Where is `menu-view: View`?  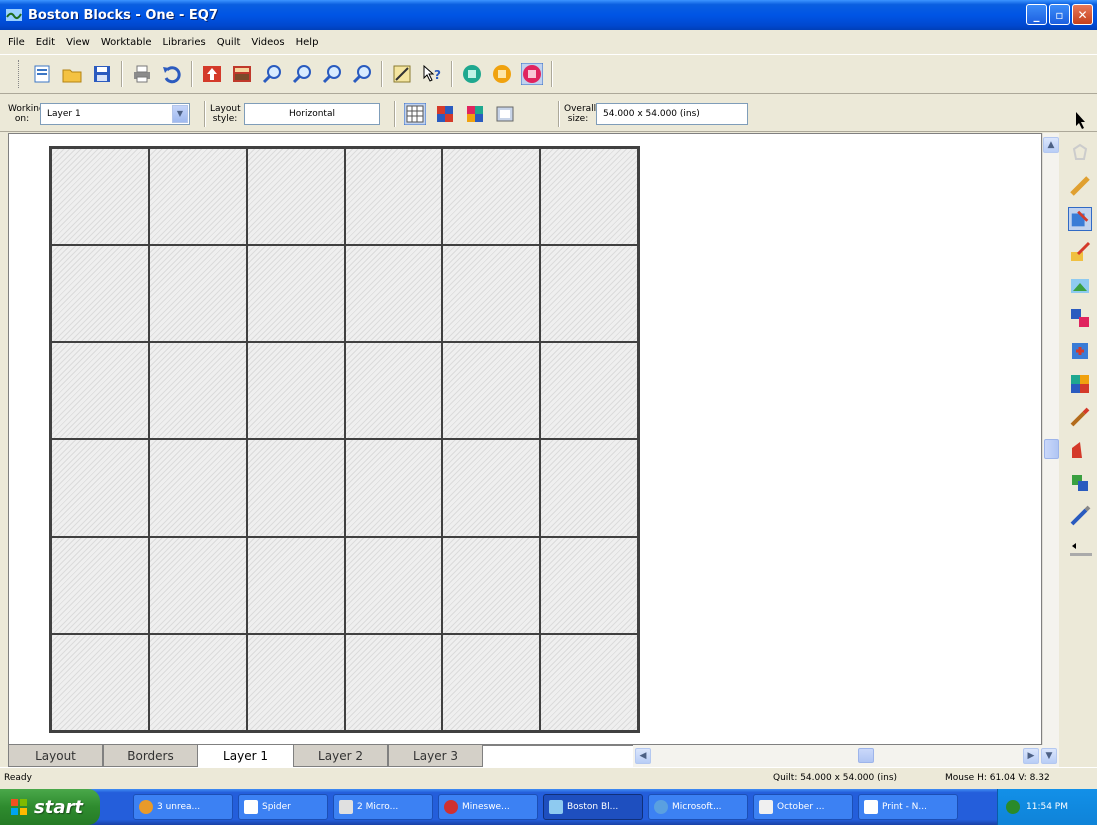 menu-view: View is located at coordinates (78, 42).